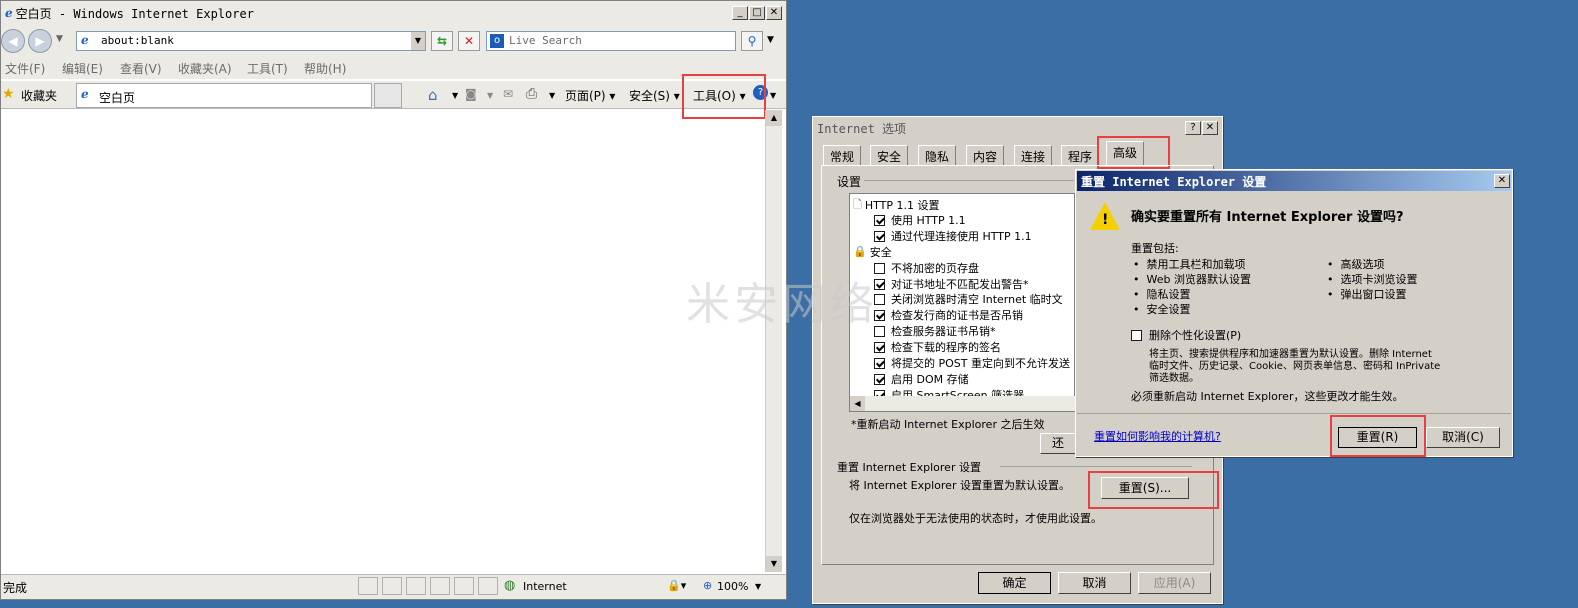  I want to click on protected-mode-icon: 🔒▾, so click(676, 585).